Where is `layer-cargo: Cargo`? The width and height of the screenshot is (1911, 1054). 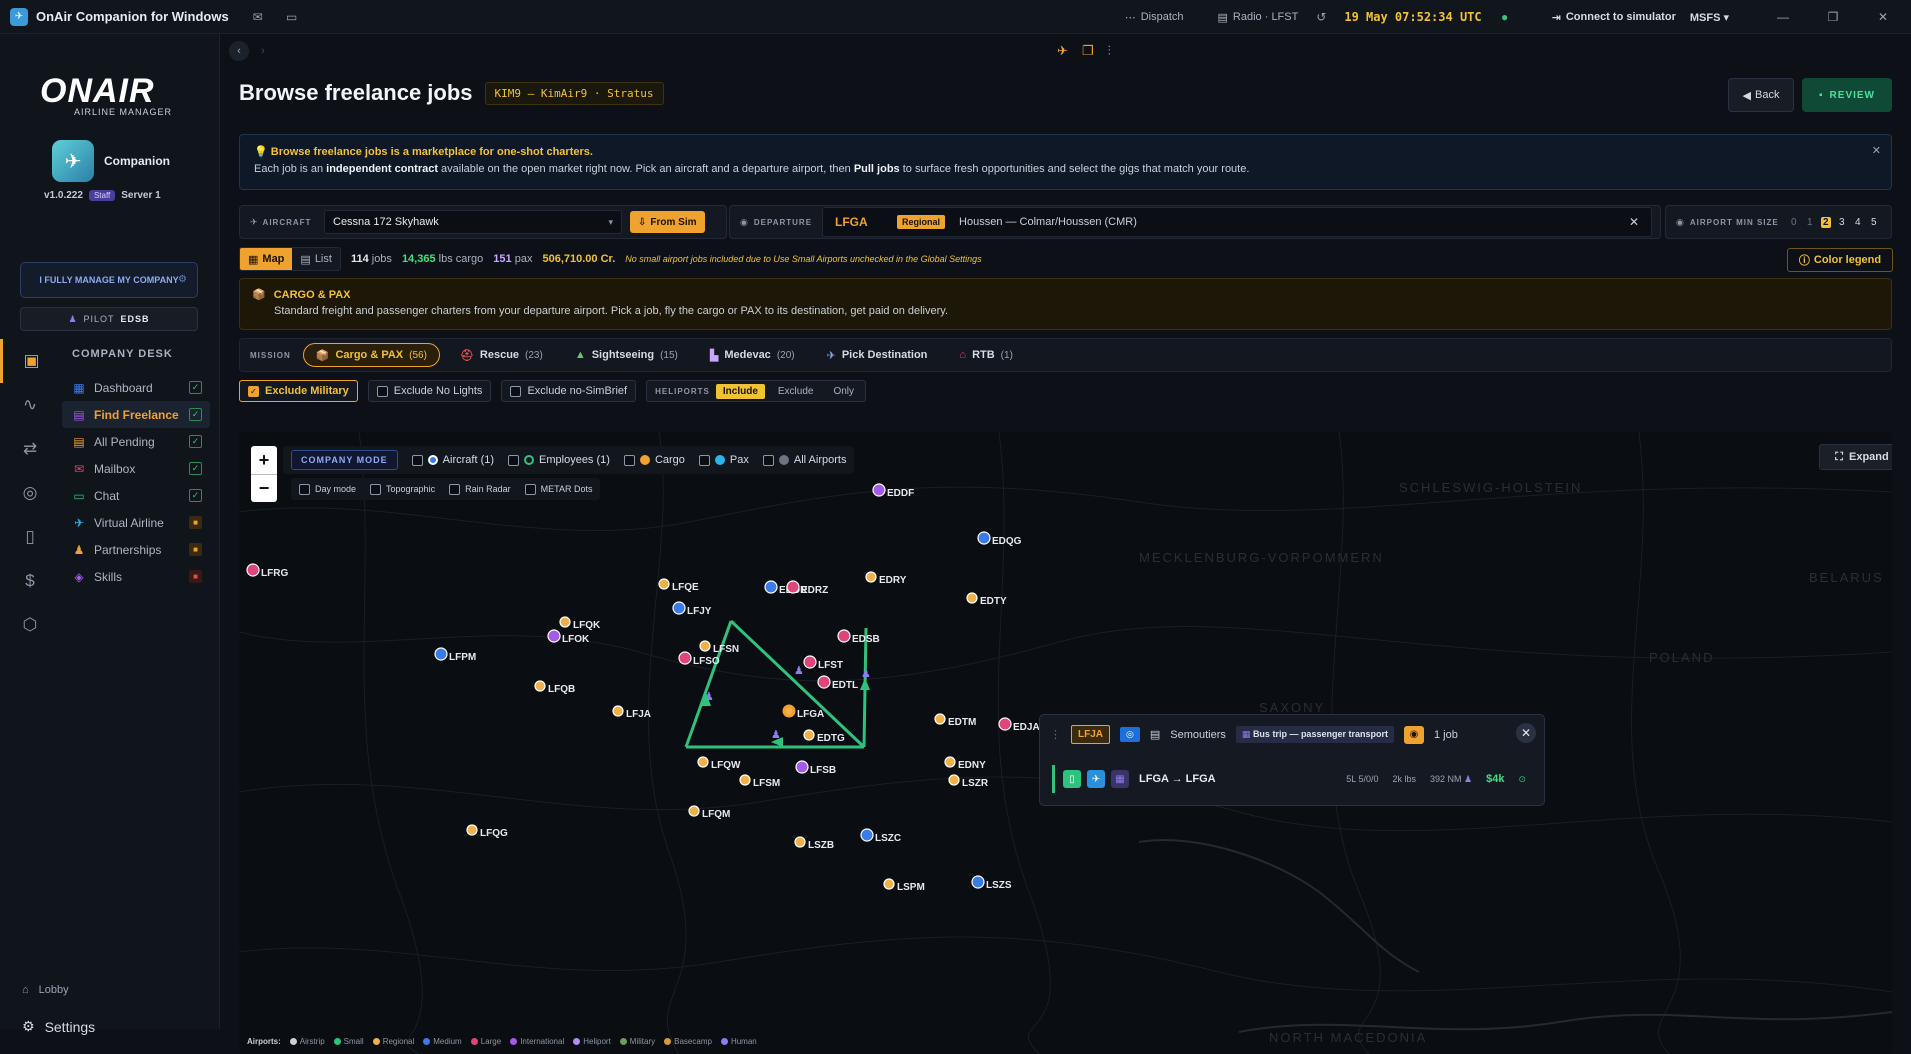
layer-cargo: Cargo is located at coordinates (654, 460).